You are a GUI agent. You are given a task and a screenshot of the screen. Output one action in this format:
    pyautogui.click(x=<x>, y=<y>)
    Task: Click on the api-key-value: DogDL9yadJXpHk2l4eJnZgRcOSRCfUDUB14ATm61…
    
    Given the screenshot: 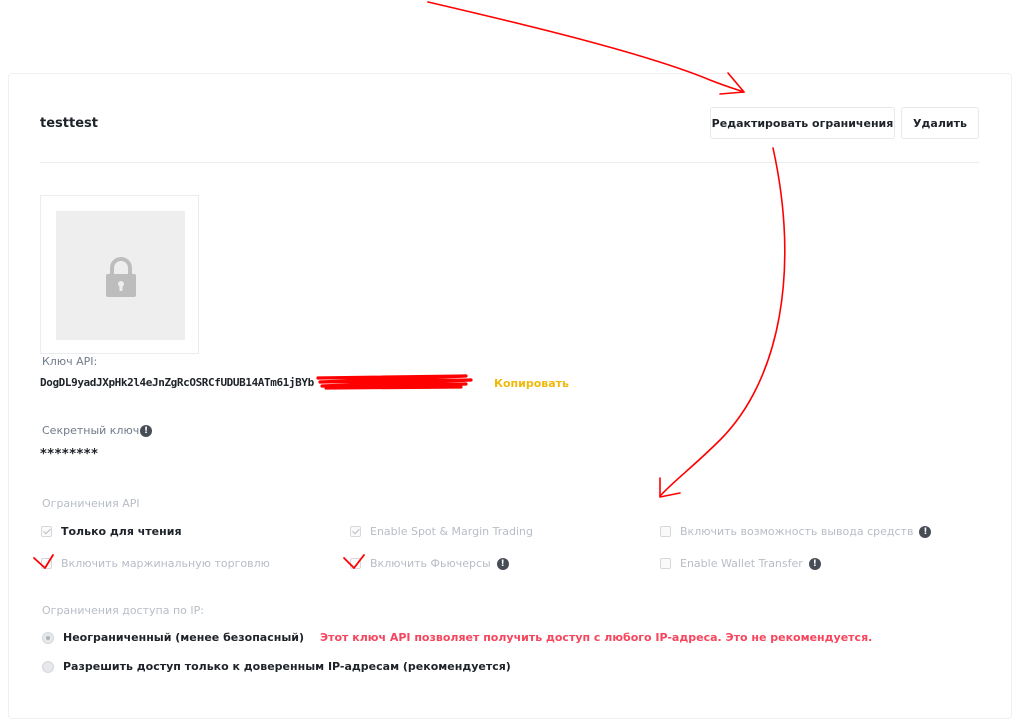 What is the action you would take?
    pyautogui.click(x=177, y=382)
    